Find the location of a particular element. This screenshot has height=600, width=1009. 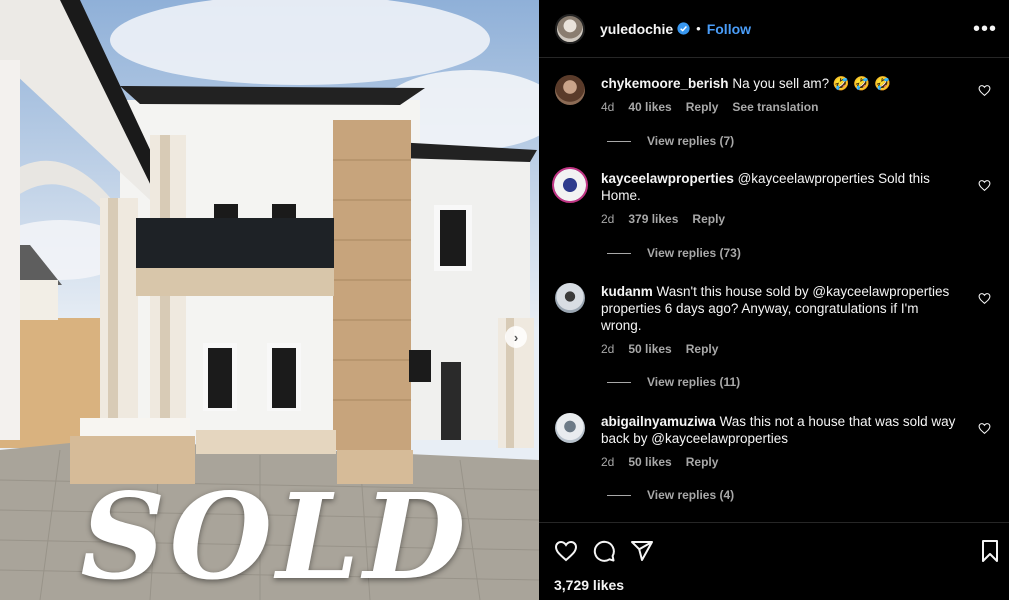

comment-meta: 2d 379 likes Reply is located at coordinates (663, 219).